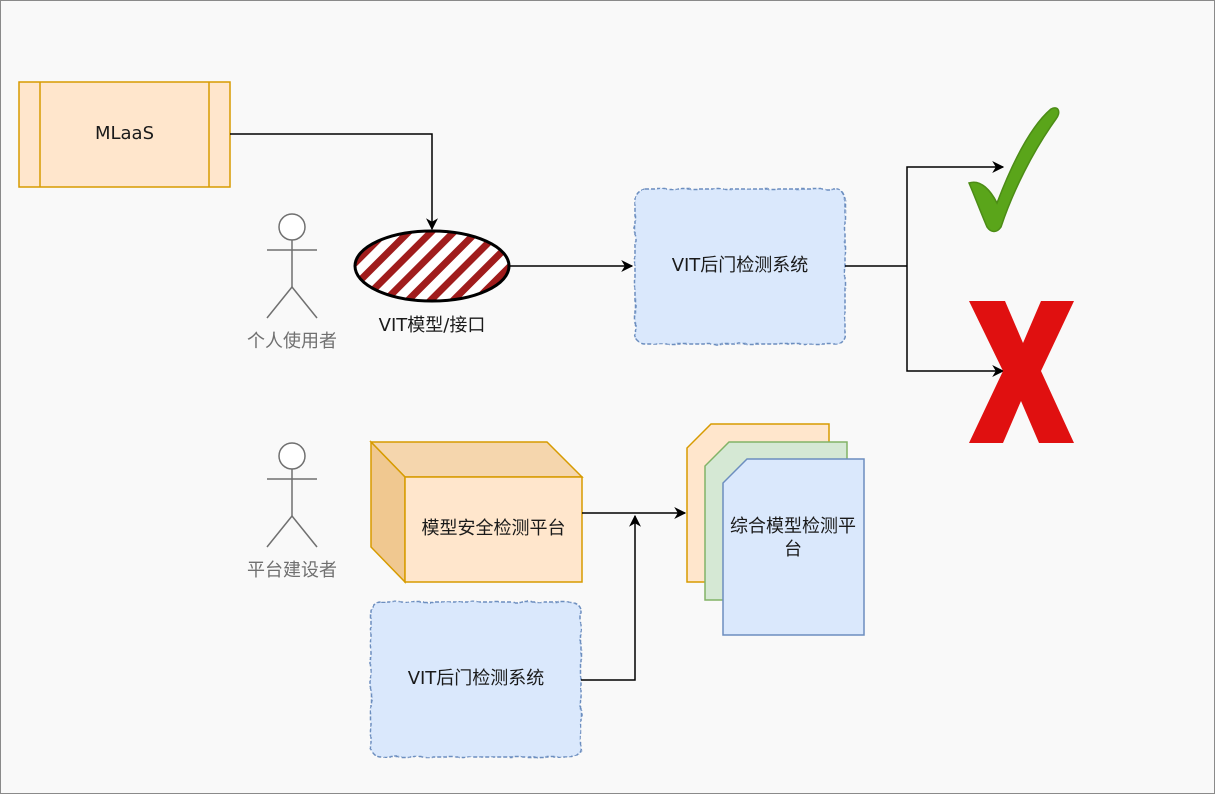 This screenshot has width=1215, height=794. Describe the element at coordinates (493, 529) in the screenshot. I see `model-security-platform-label: 模型安全检测平台` at that location.